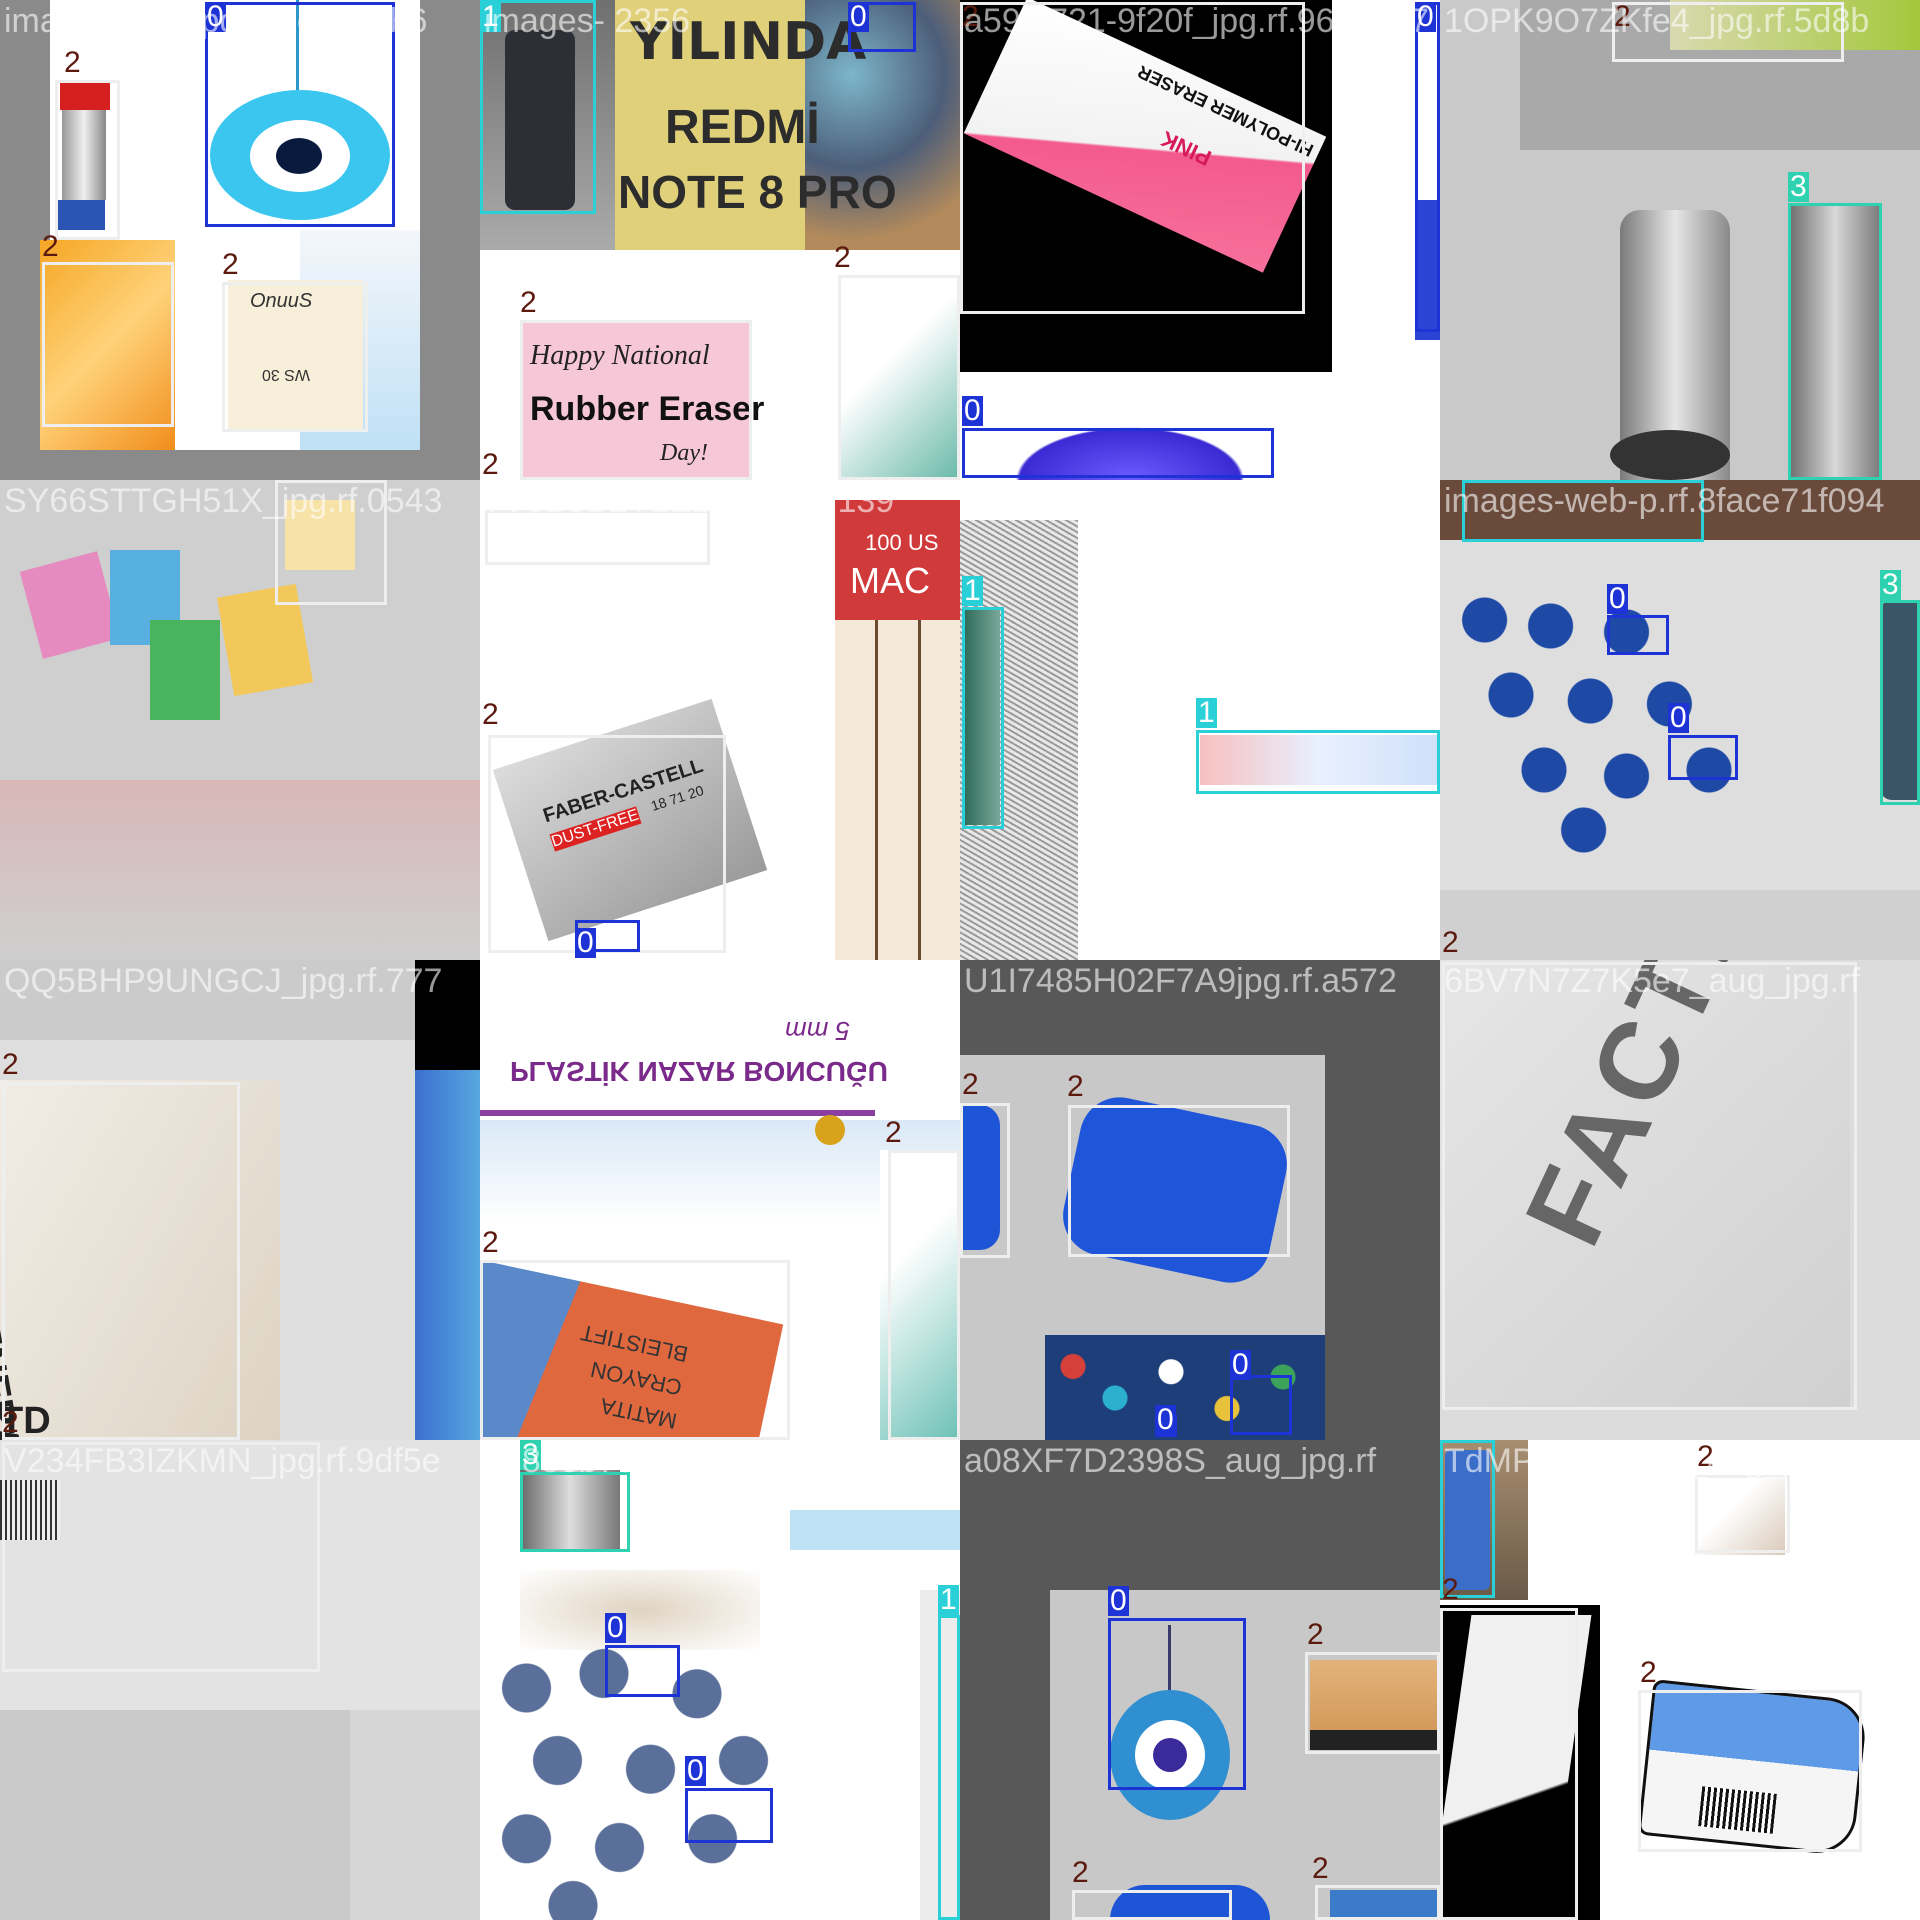  Describe the element at coordinates (890, 580) in the screenshot. I see `tile-5-text-1: MAC` at that location.